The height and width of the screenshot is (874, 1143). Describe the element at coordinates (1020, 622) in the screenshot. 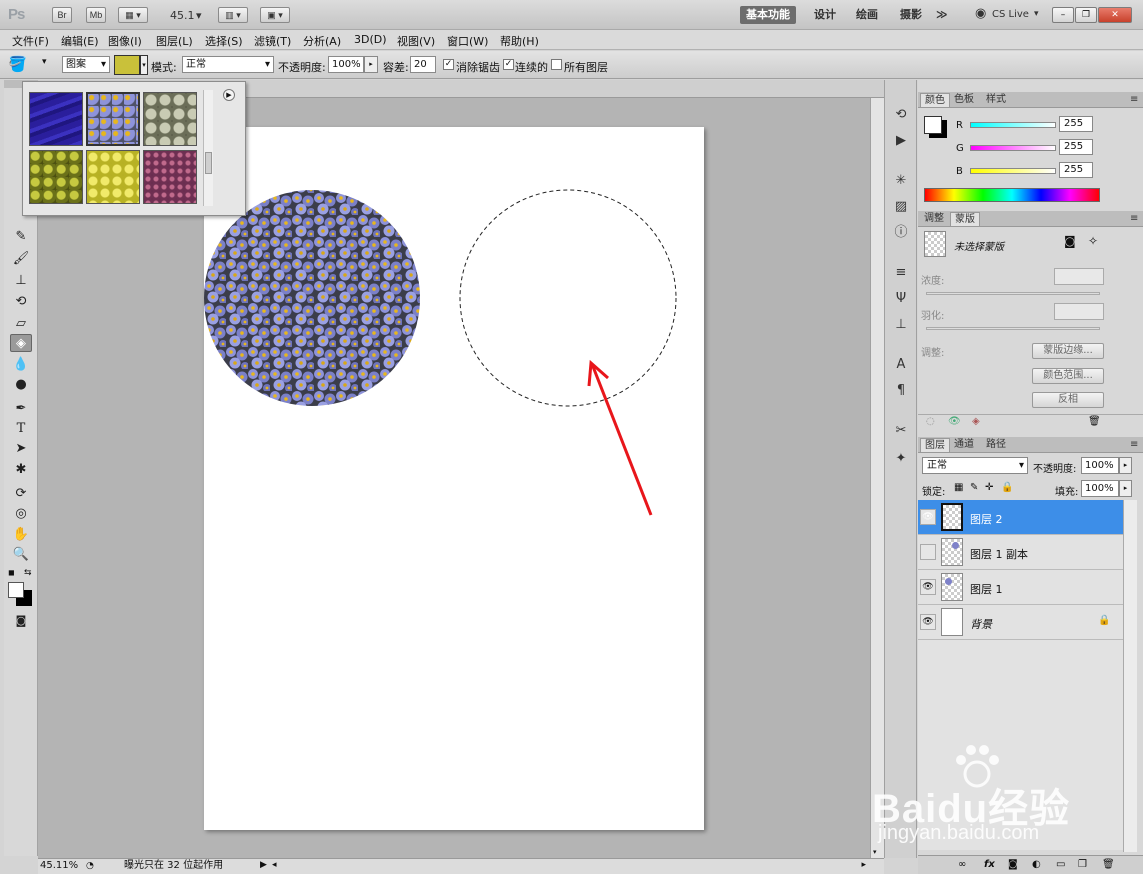

I see `layer-row-background: 👁 背景 🔒` at that location.